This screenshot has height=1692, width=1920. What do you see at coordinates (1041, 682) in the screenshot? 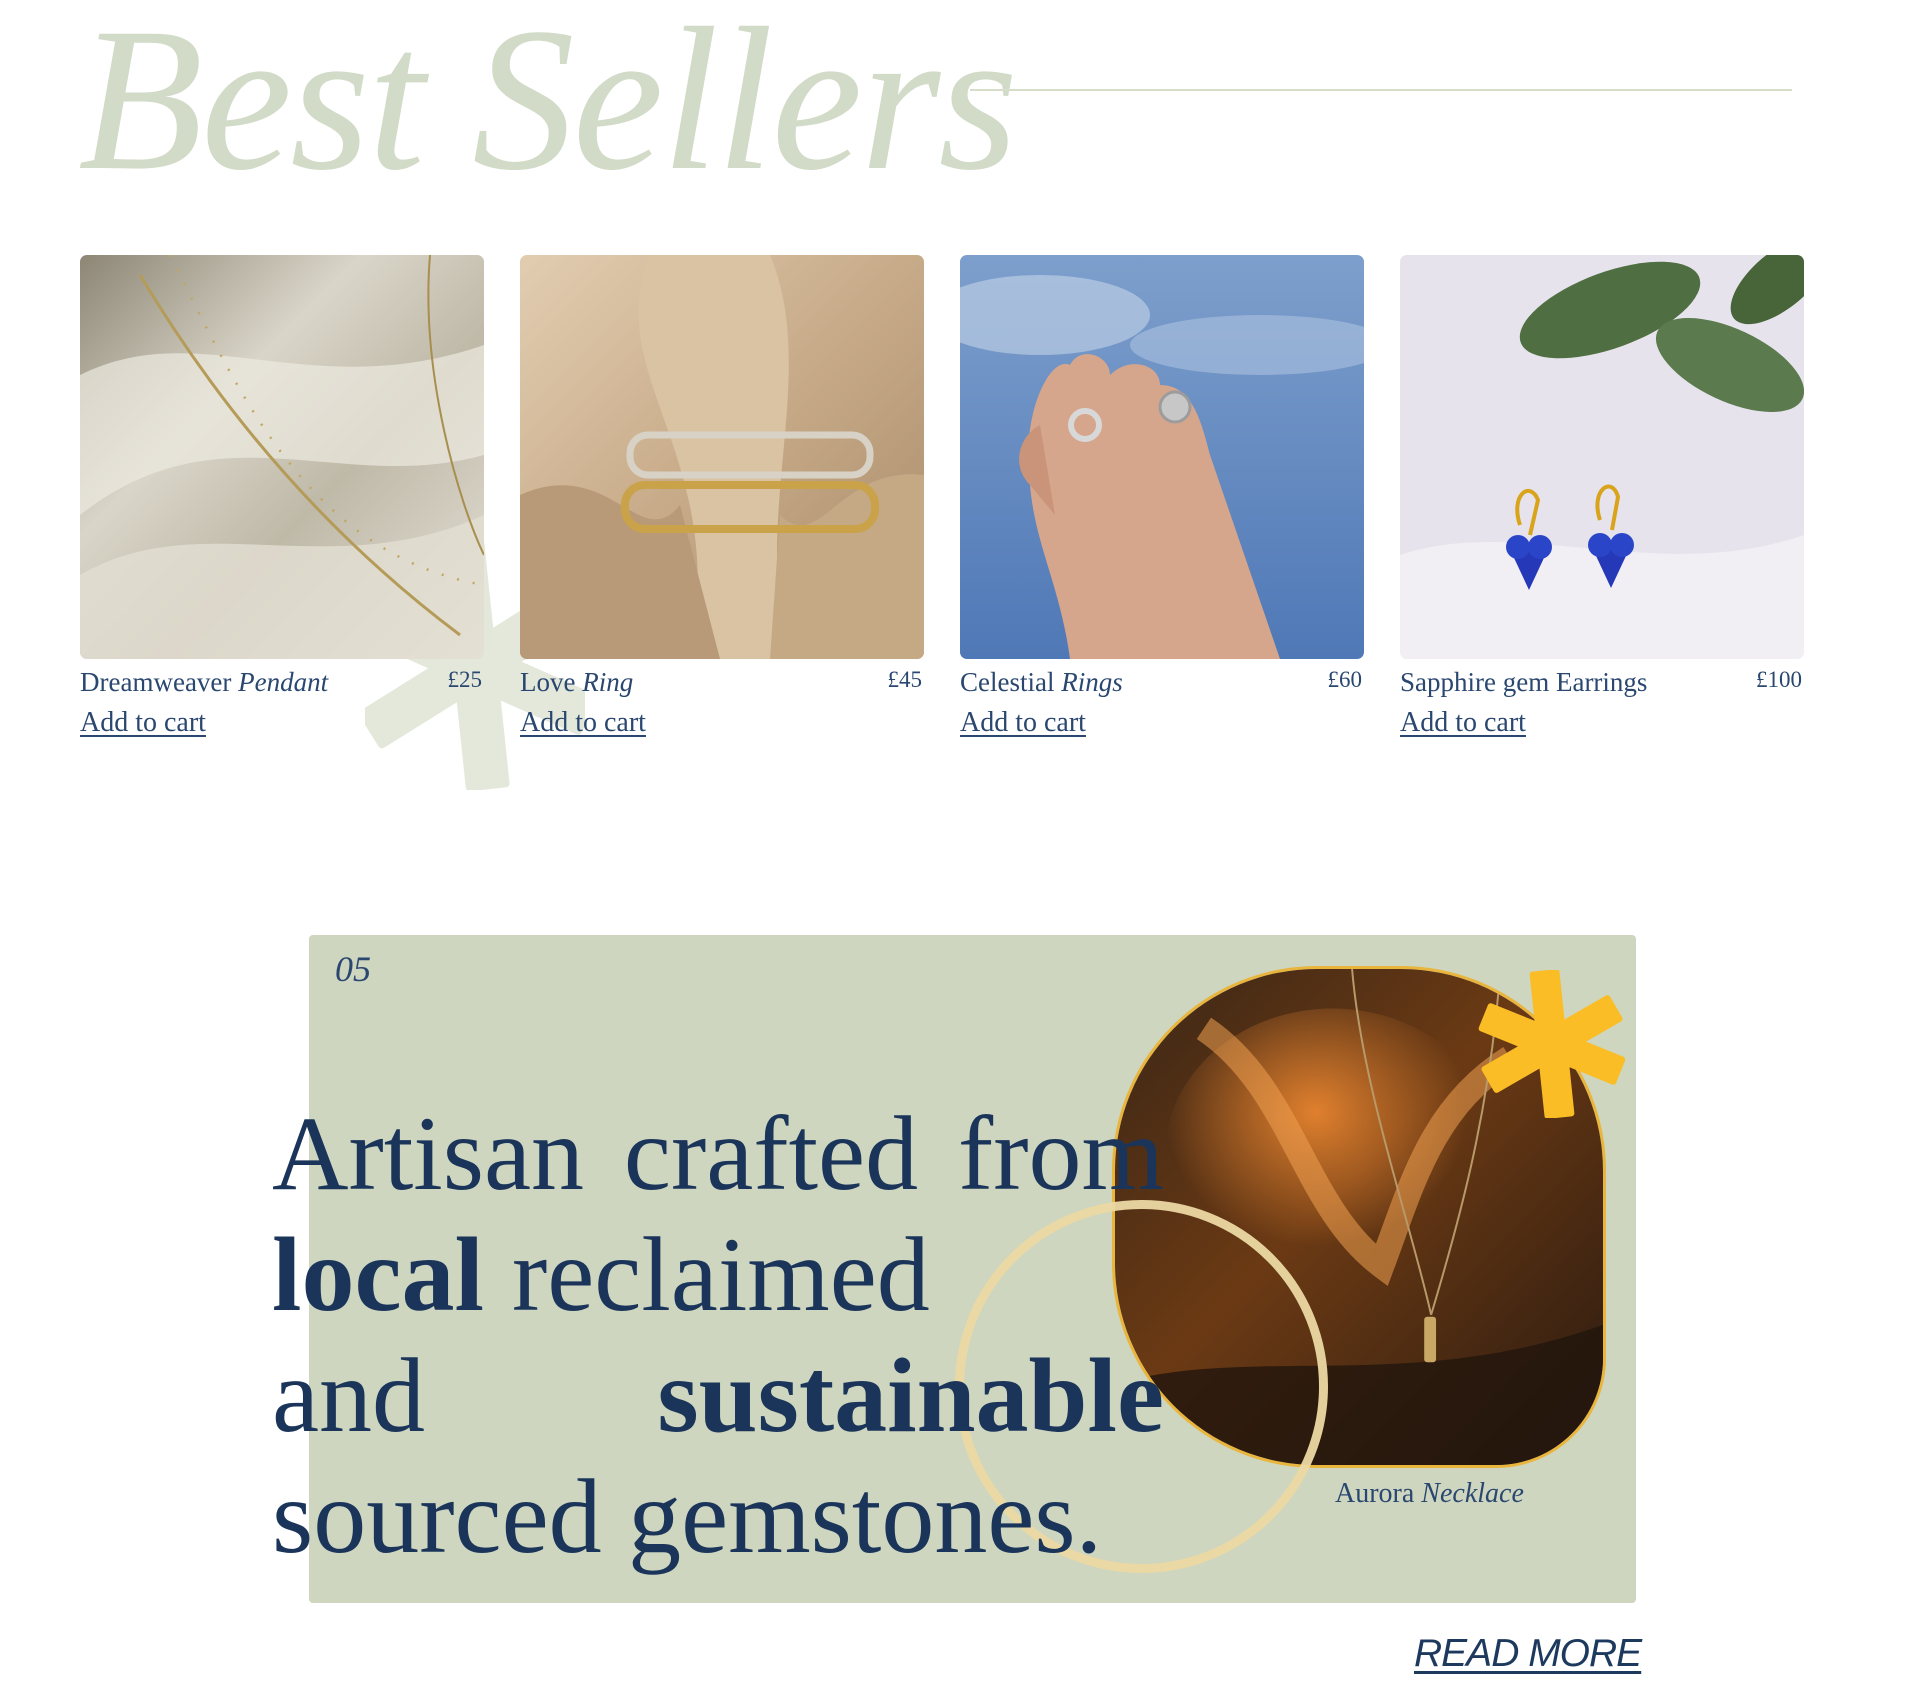
I see `product-name: Celestial Rings` at bounding box center [1041, 682].